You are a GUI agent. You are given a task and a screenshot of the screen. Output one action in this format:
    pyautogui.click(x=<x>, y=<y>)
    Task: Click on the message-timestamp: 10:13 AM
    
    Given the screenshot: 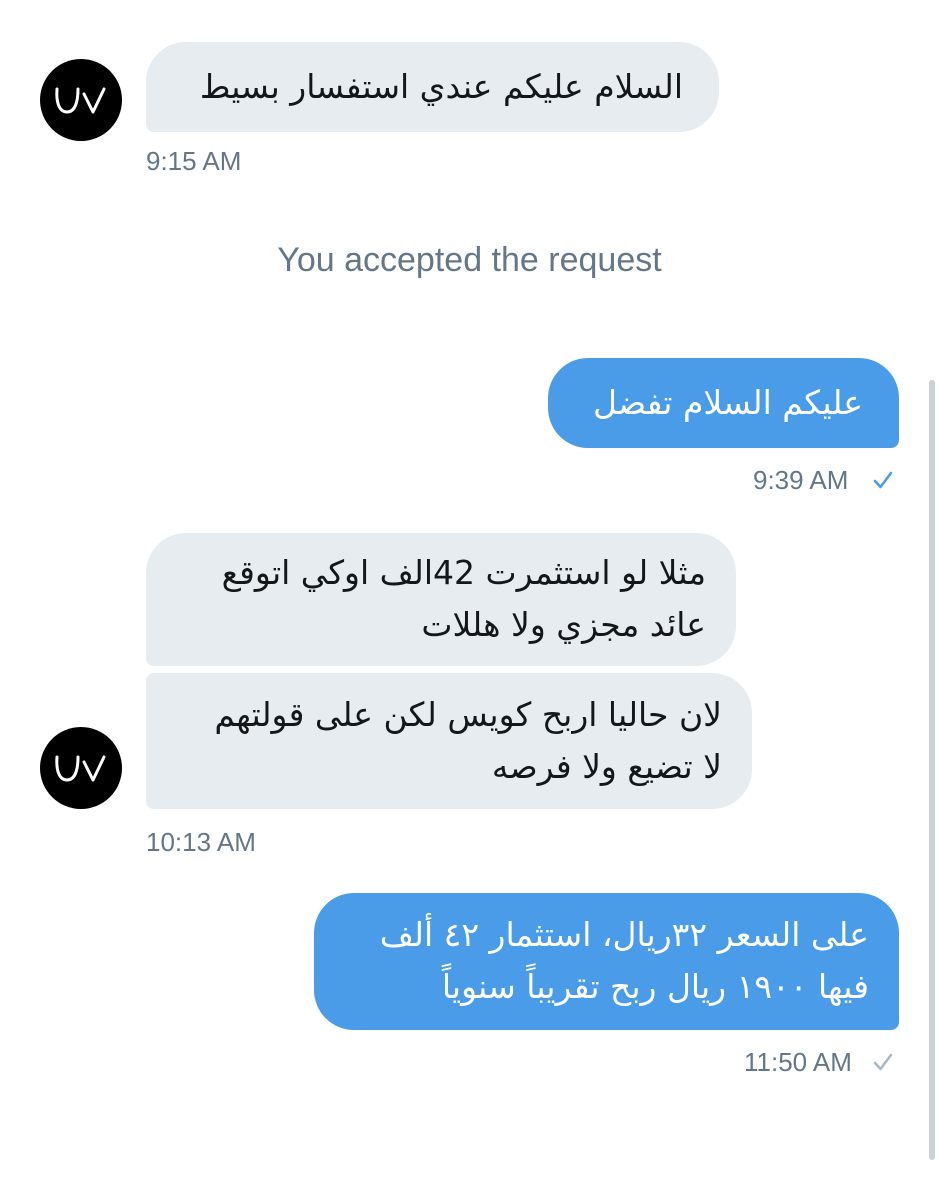 What is the action you would take?
    pyautogui.click(x=201, y=842)
    